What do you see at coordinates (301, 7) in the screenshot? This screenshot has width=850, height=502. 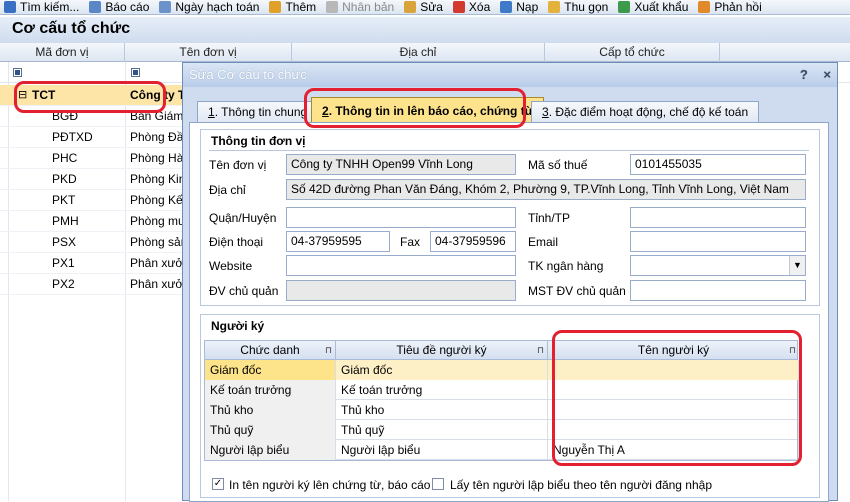 I see `toolbar-button-label: Thêm` at bounding box center [301, 7].